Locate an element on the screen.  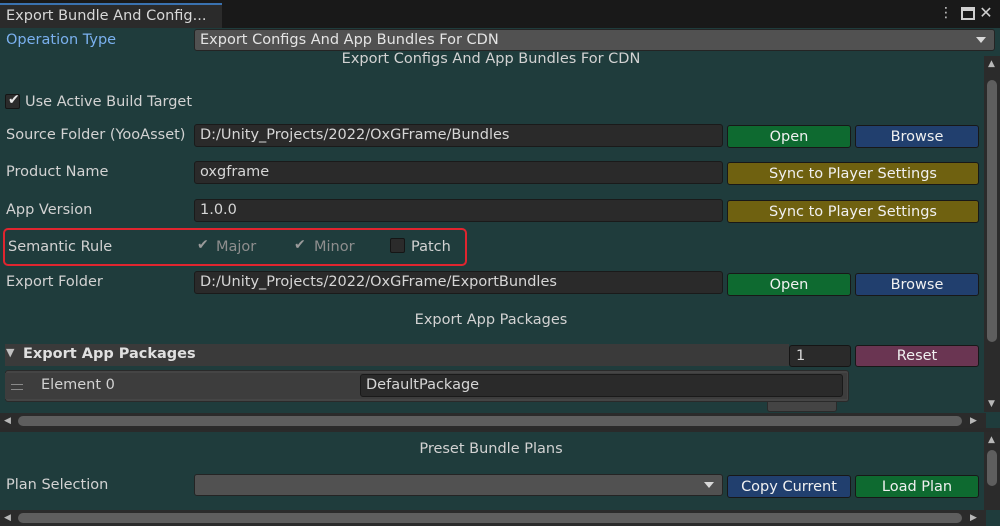
major-label: Major is located at coordinates (236, 247).